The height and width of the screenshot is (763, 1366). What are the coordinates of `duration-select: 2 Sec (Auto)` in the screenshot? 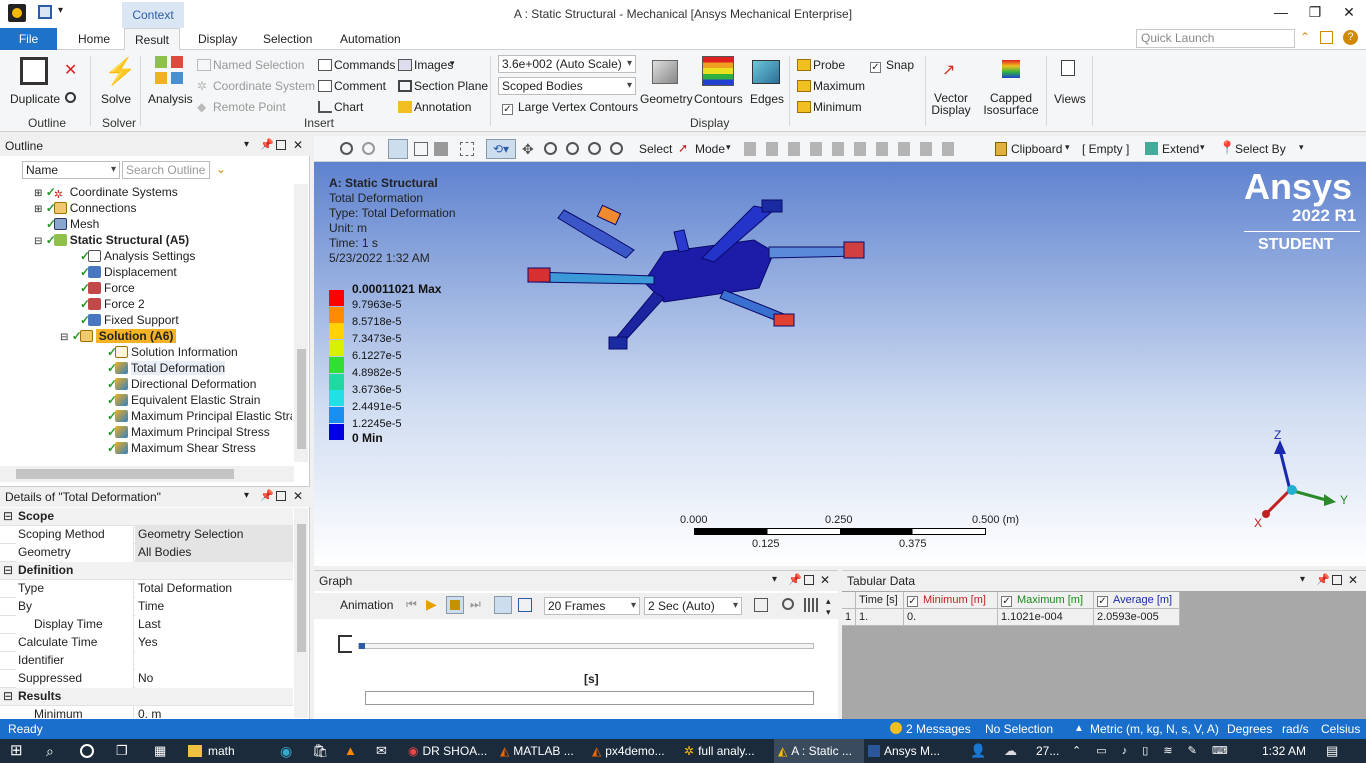 It's located at (693, 606).